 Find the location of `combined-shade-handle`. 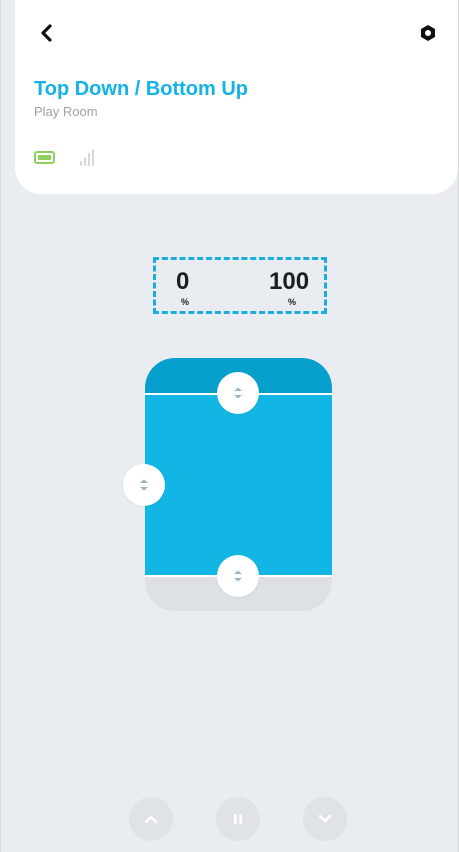

combined-shade-handle is located at coordinates (144, 485).